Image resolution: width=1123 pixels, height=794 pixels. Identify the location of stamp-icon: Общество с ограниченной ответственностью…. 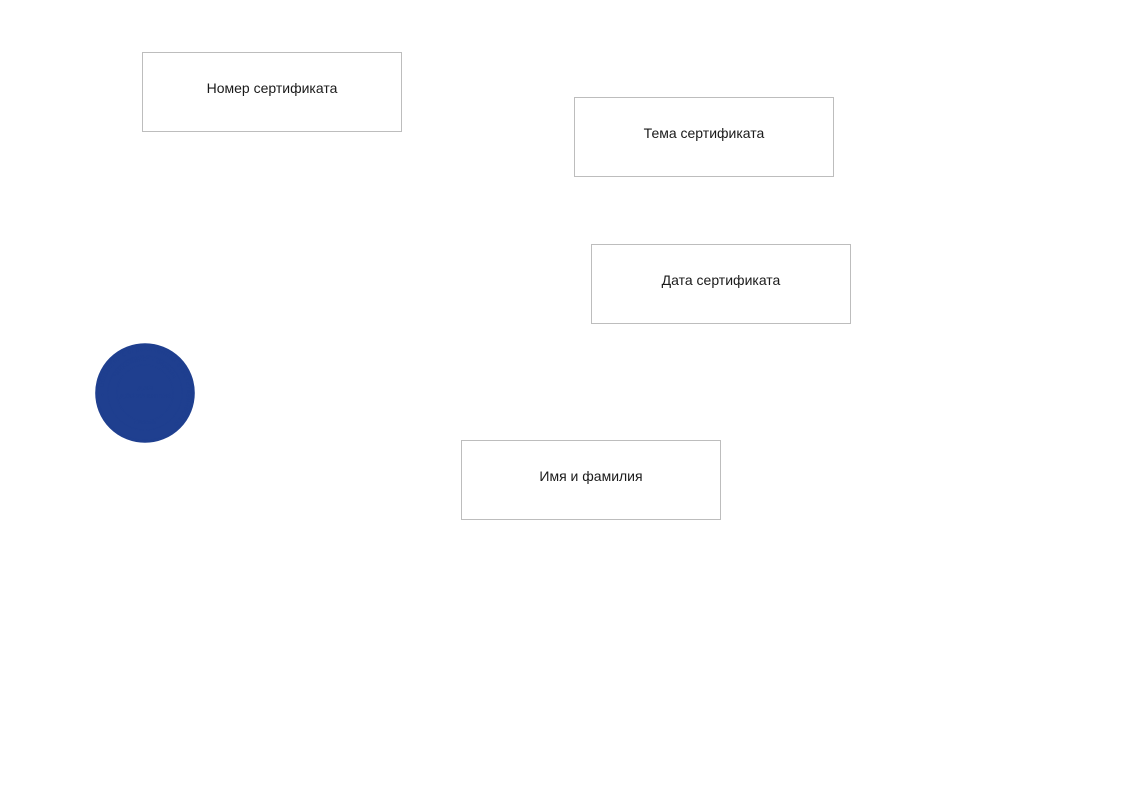
(145, 393).